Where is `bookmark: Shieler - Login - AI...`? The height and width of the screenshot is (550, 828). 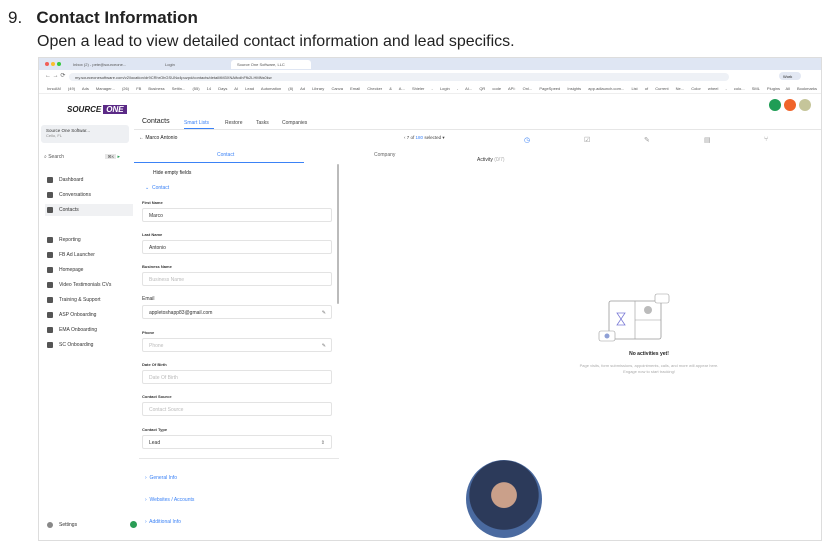
bookmark: Shieler - Login - AI... is located at coordinates (442, 88).